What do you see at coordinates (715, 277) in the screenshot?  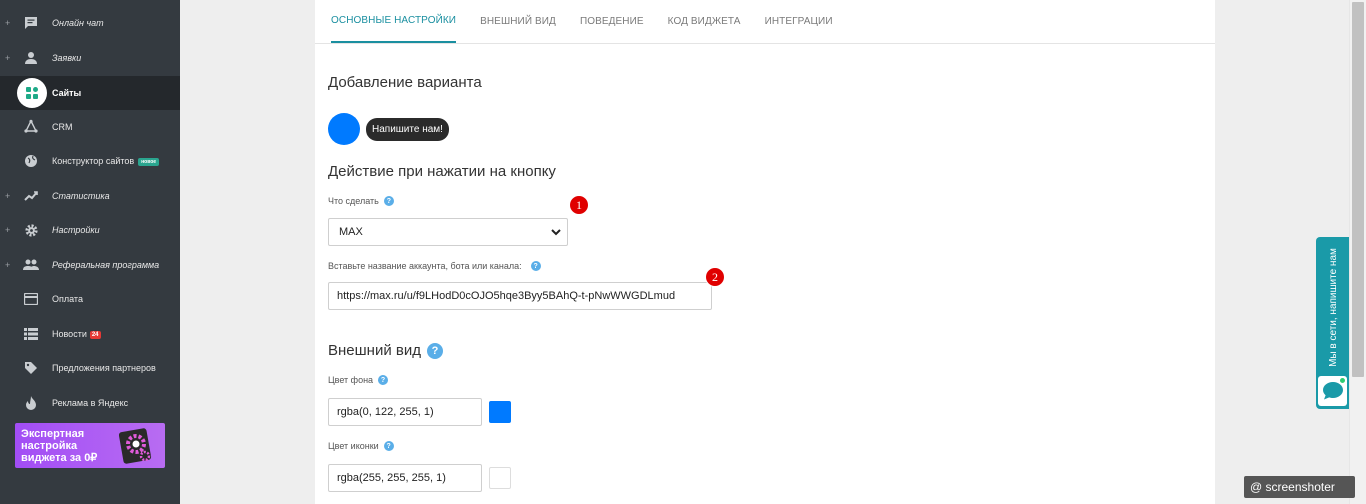 I see `annotation-marker-2: 2` at bounding box center [715, 277].